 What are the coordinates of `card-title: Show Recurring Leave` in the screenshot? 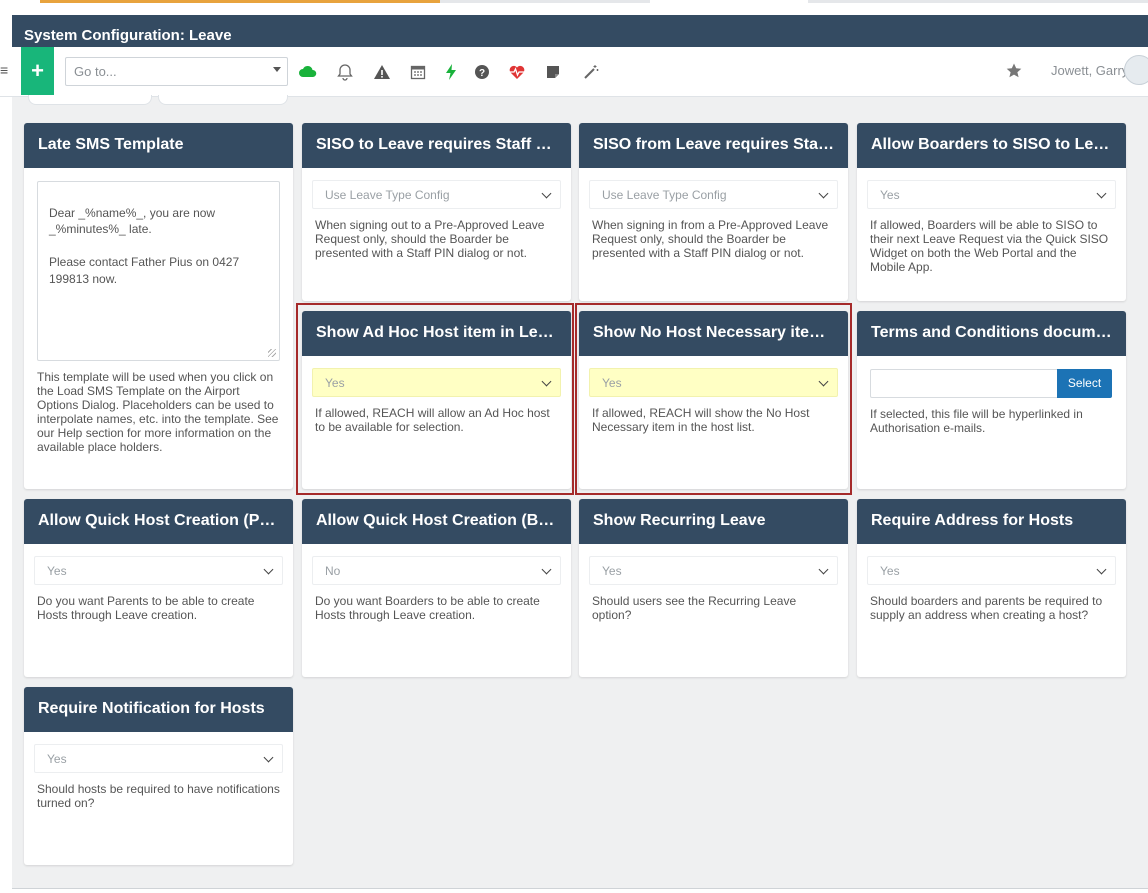 It's located at (713, 521).